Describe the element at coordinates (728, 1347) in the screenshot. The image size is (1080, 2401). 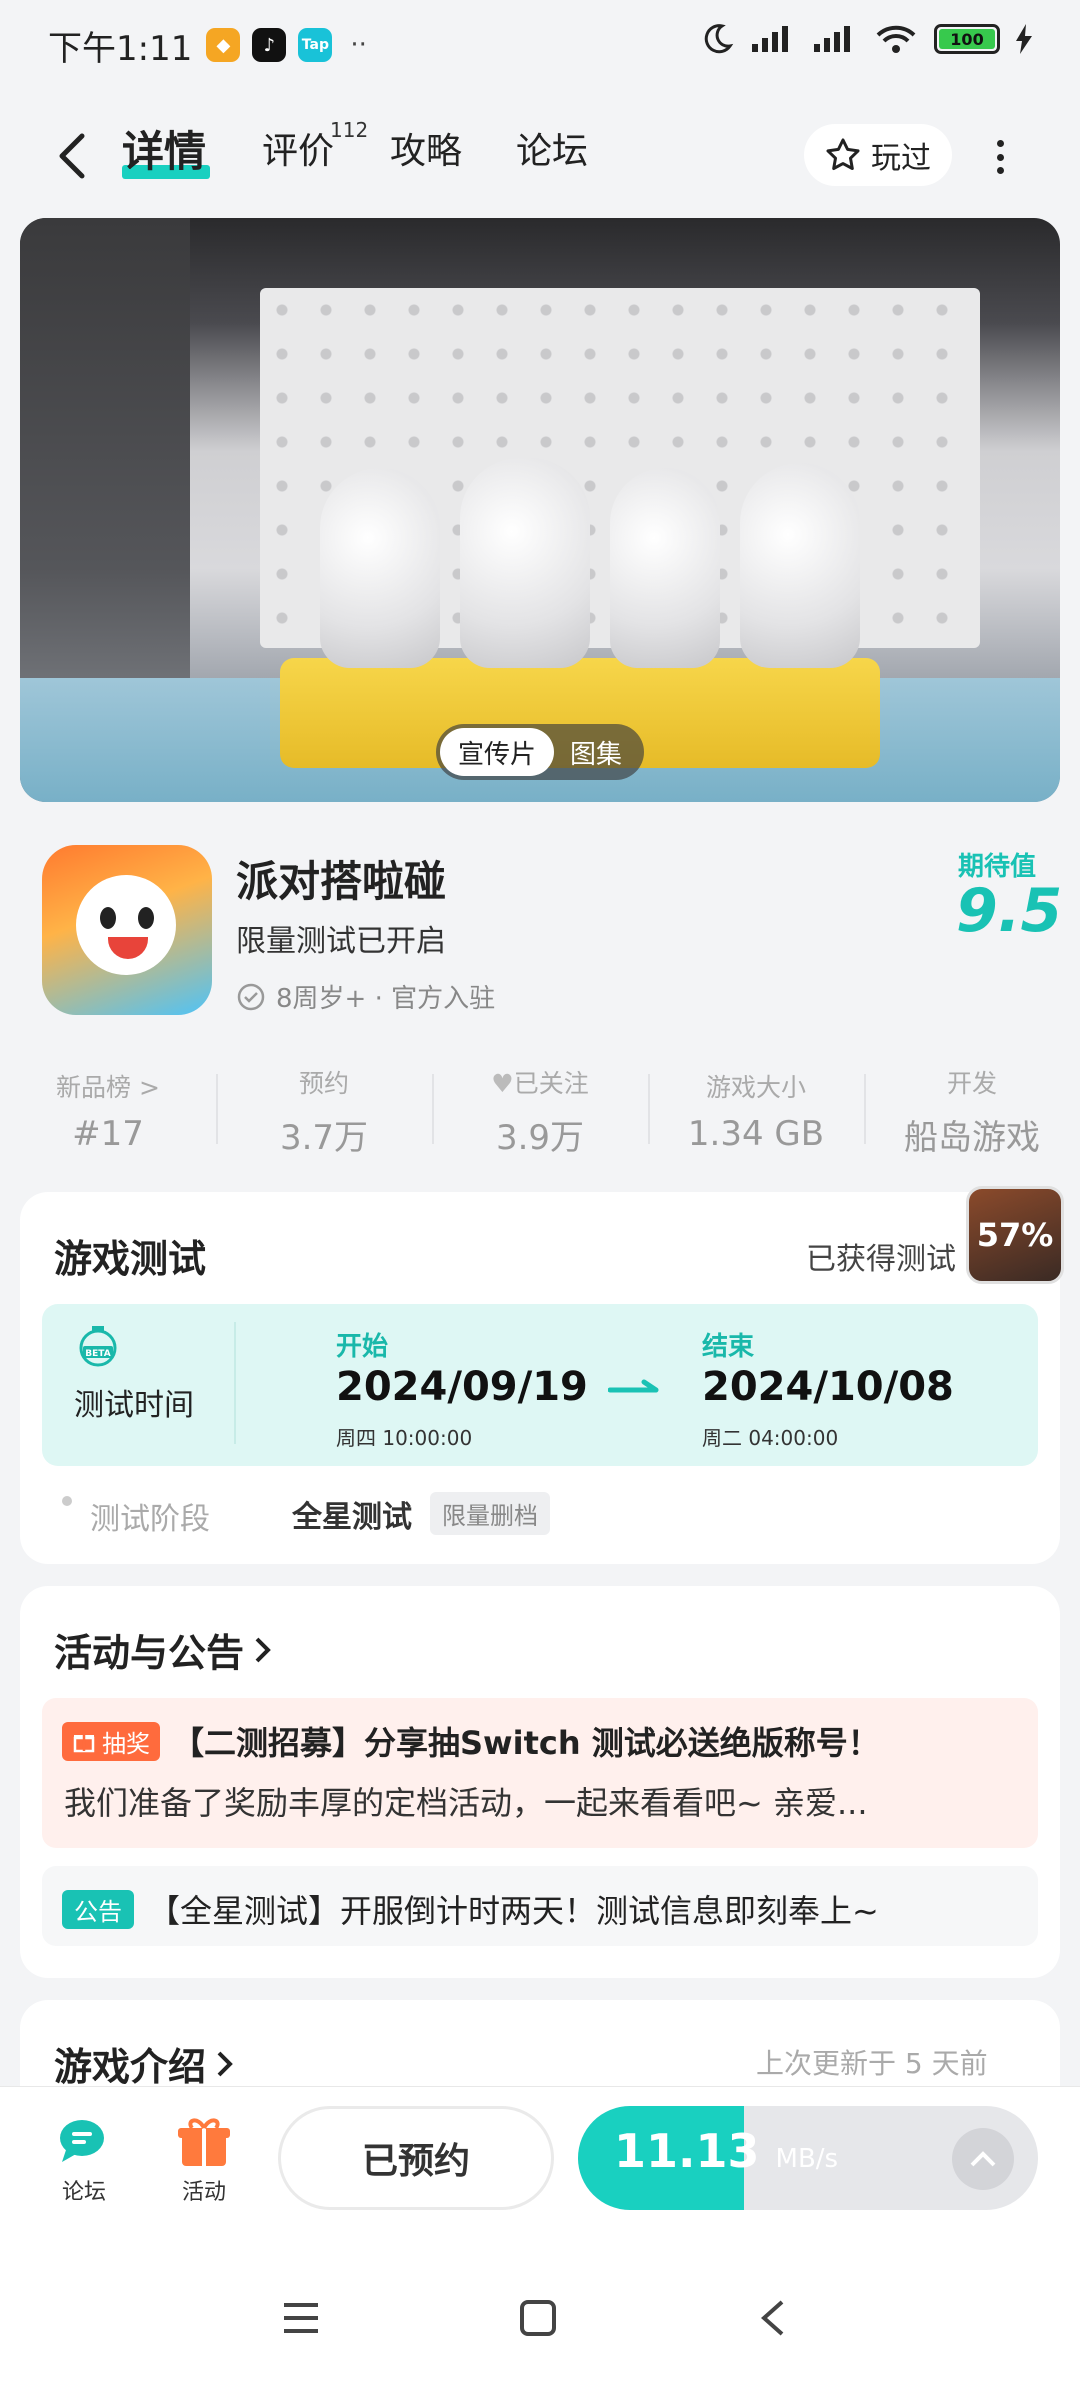
I see `end-label: 结束` at that location.